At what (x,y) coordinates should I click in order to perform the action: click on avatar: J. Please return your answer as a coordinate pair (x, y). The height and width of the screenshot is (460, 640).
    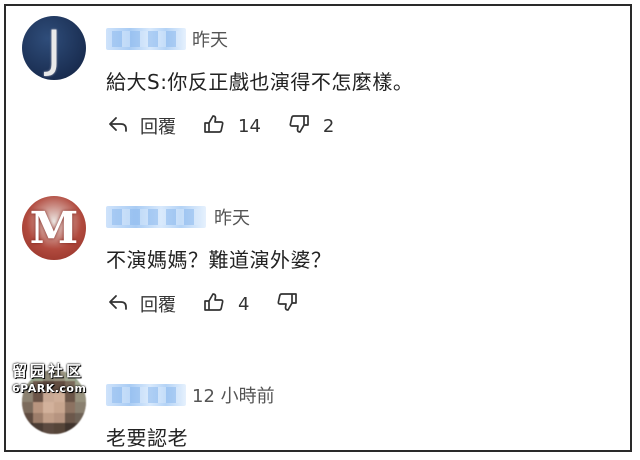
    Looking at the image, I should click on (54, 48).